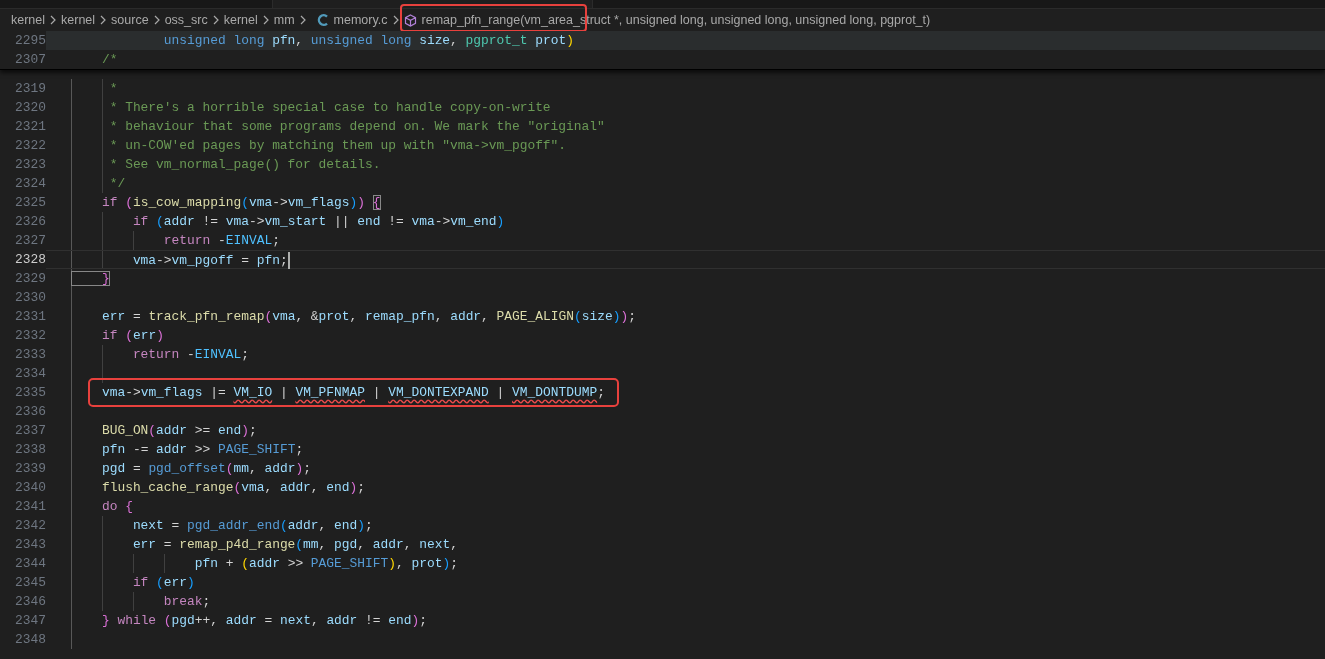 The width and height of the screenshot is (1325, 659). What do you see at coordinates (360, 20) in the screenshot?
I see `breadcrumb-item: memory.c` at bounding box center [360, 20].